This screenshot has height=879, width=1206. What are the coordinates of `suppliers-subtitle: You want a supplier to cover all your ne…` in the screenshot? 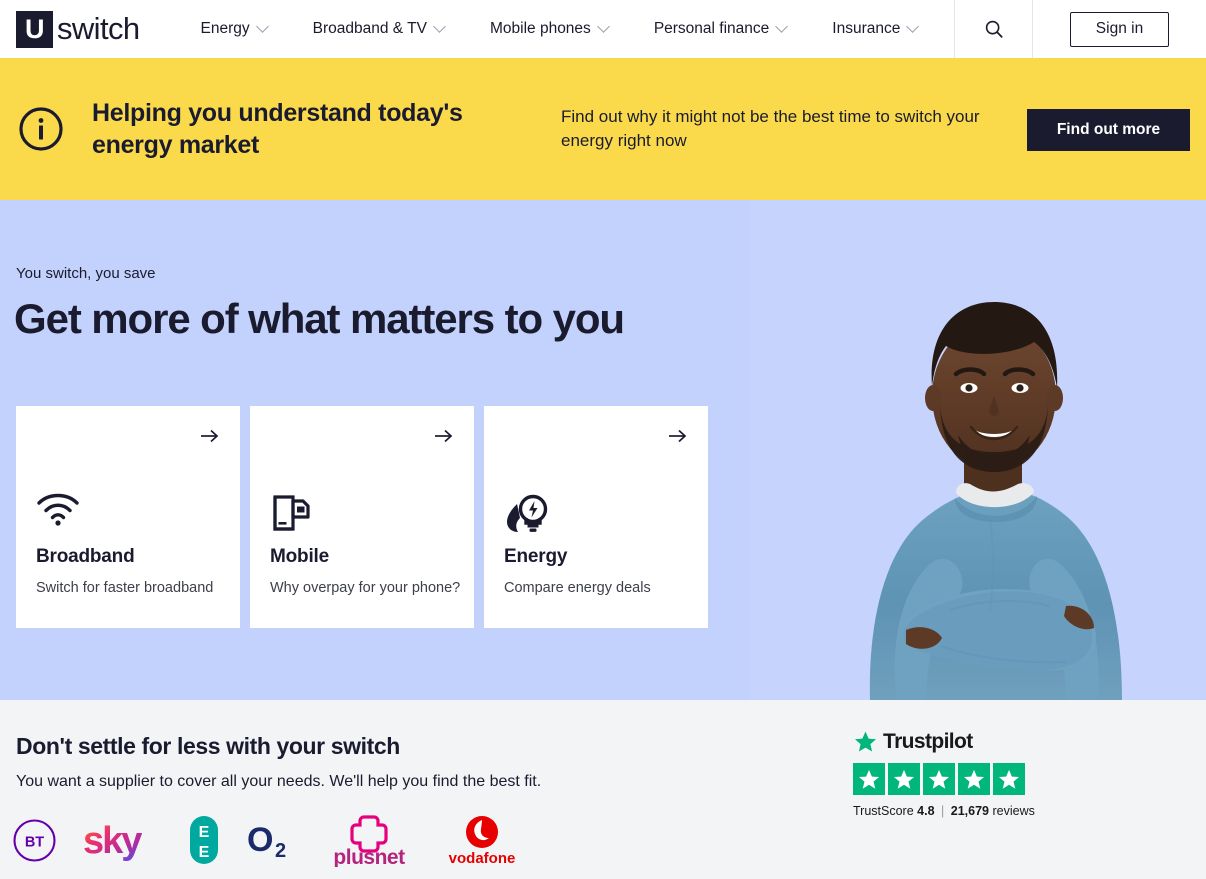 It's located at (279, 781).